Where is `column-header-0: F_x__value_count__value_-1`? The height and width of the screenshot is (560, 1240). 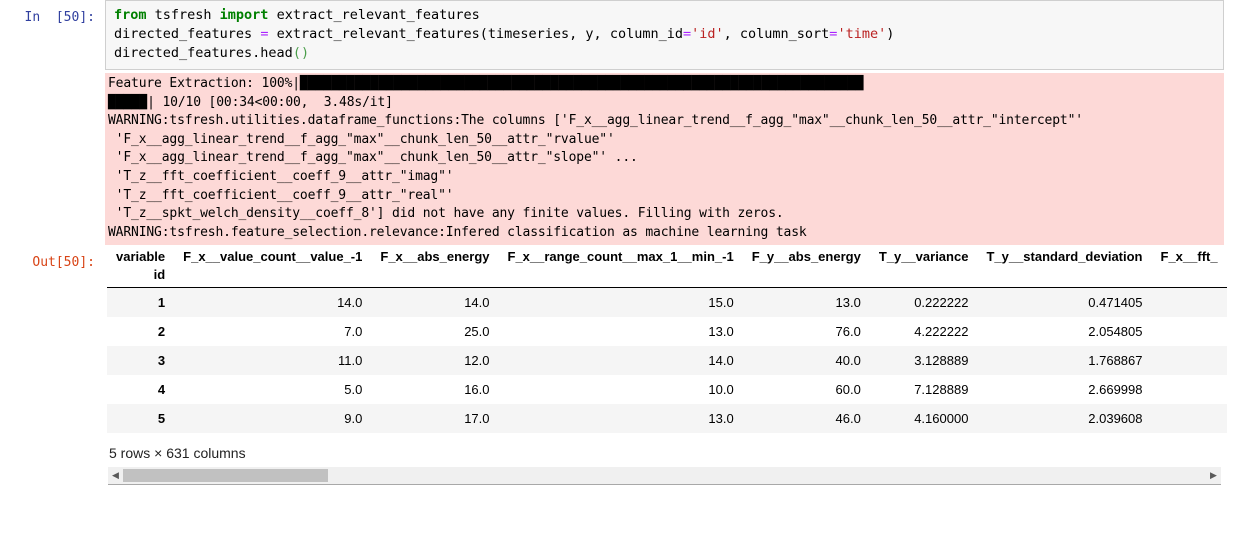 column-header-0: F_x__value_count__value_-1 is located at coordinates (273, 257).